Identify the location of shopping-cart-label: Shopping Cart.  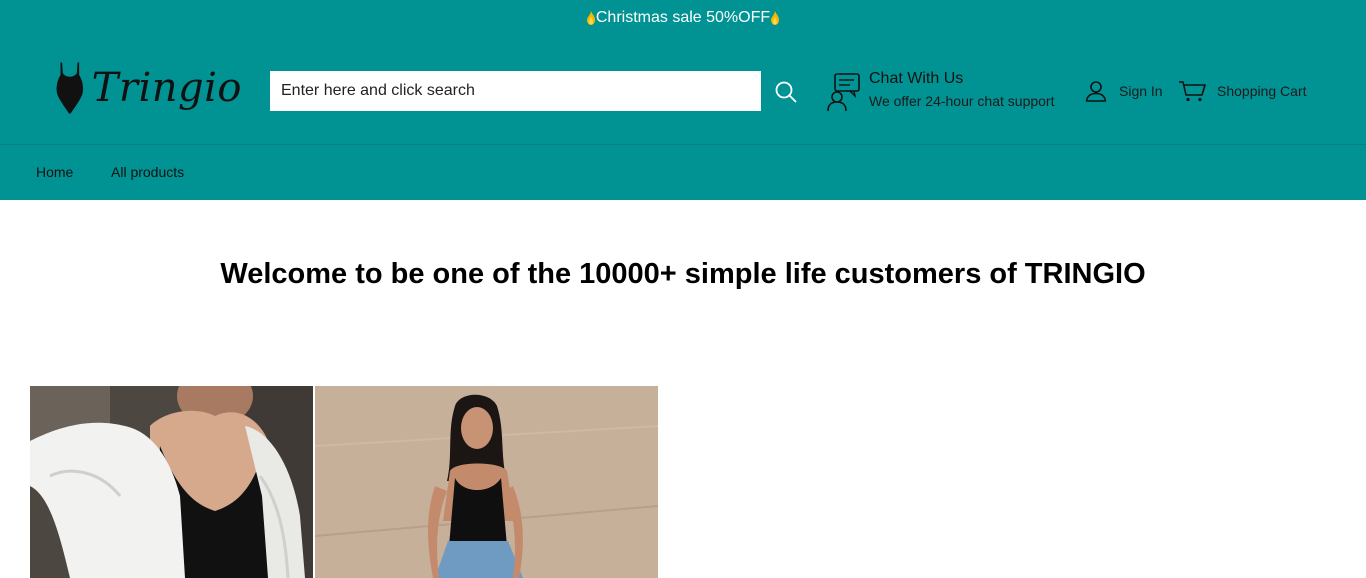
(1262, 91).